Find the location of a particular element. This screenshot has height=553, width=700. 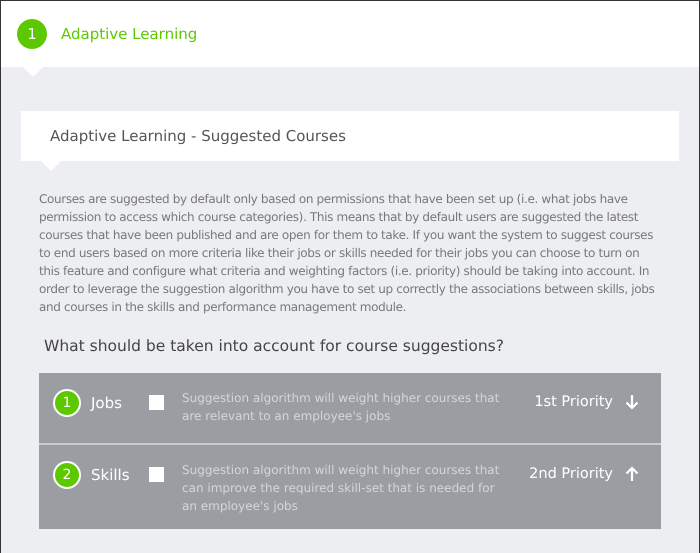

criterion-description: Suggestion algorithm will weight higher courses that are relevant to an employee's jobs is located at coordinates (341, 408).